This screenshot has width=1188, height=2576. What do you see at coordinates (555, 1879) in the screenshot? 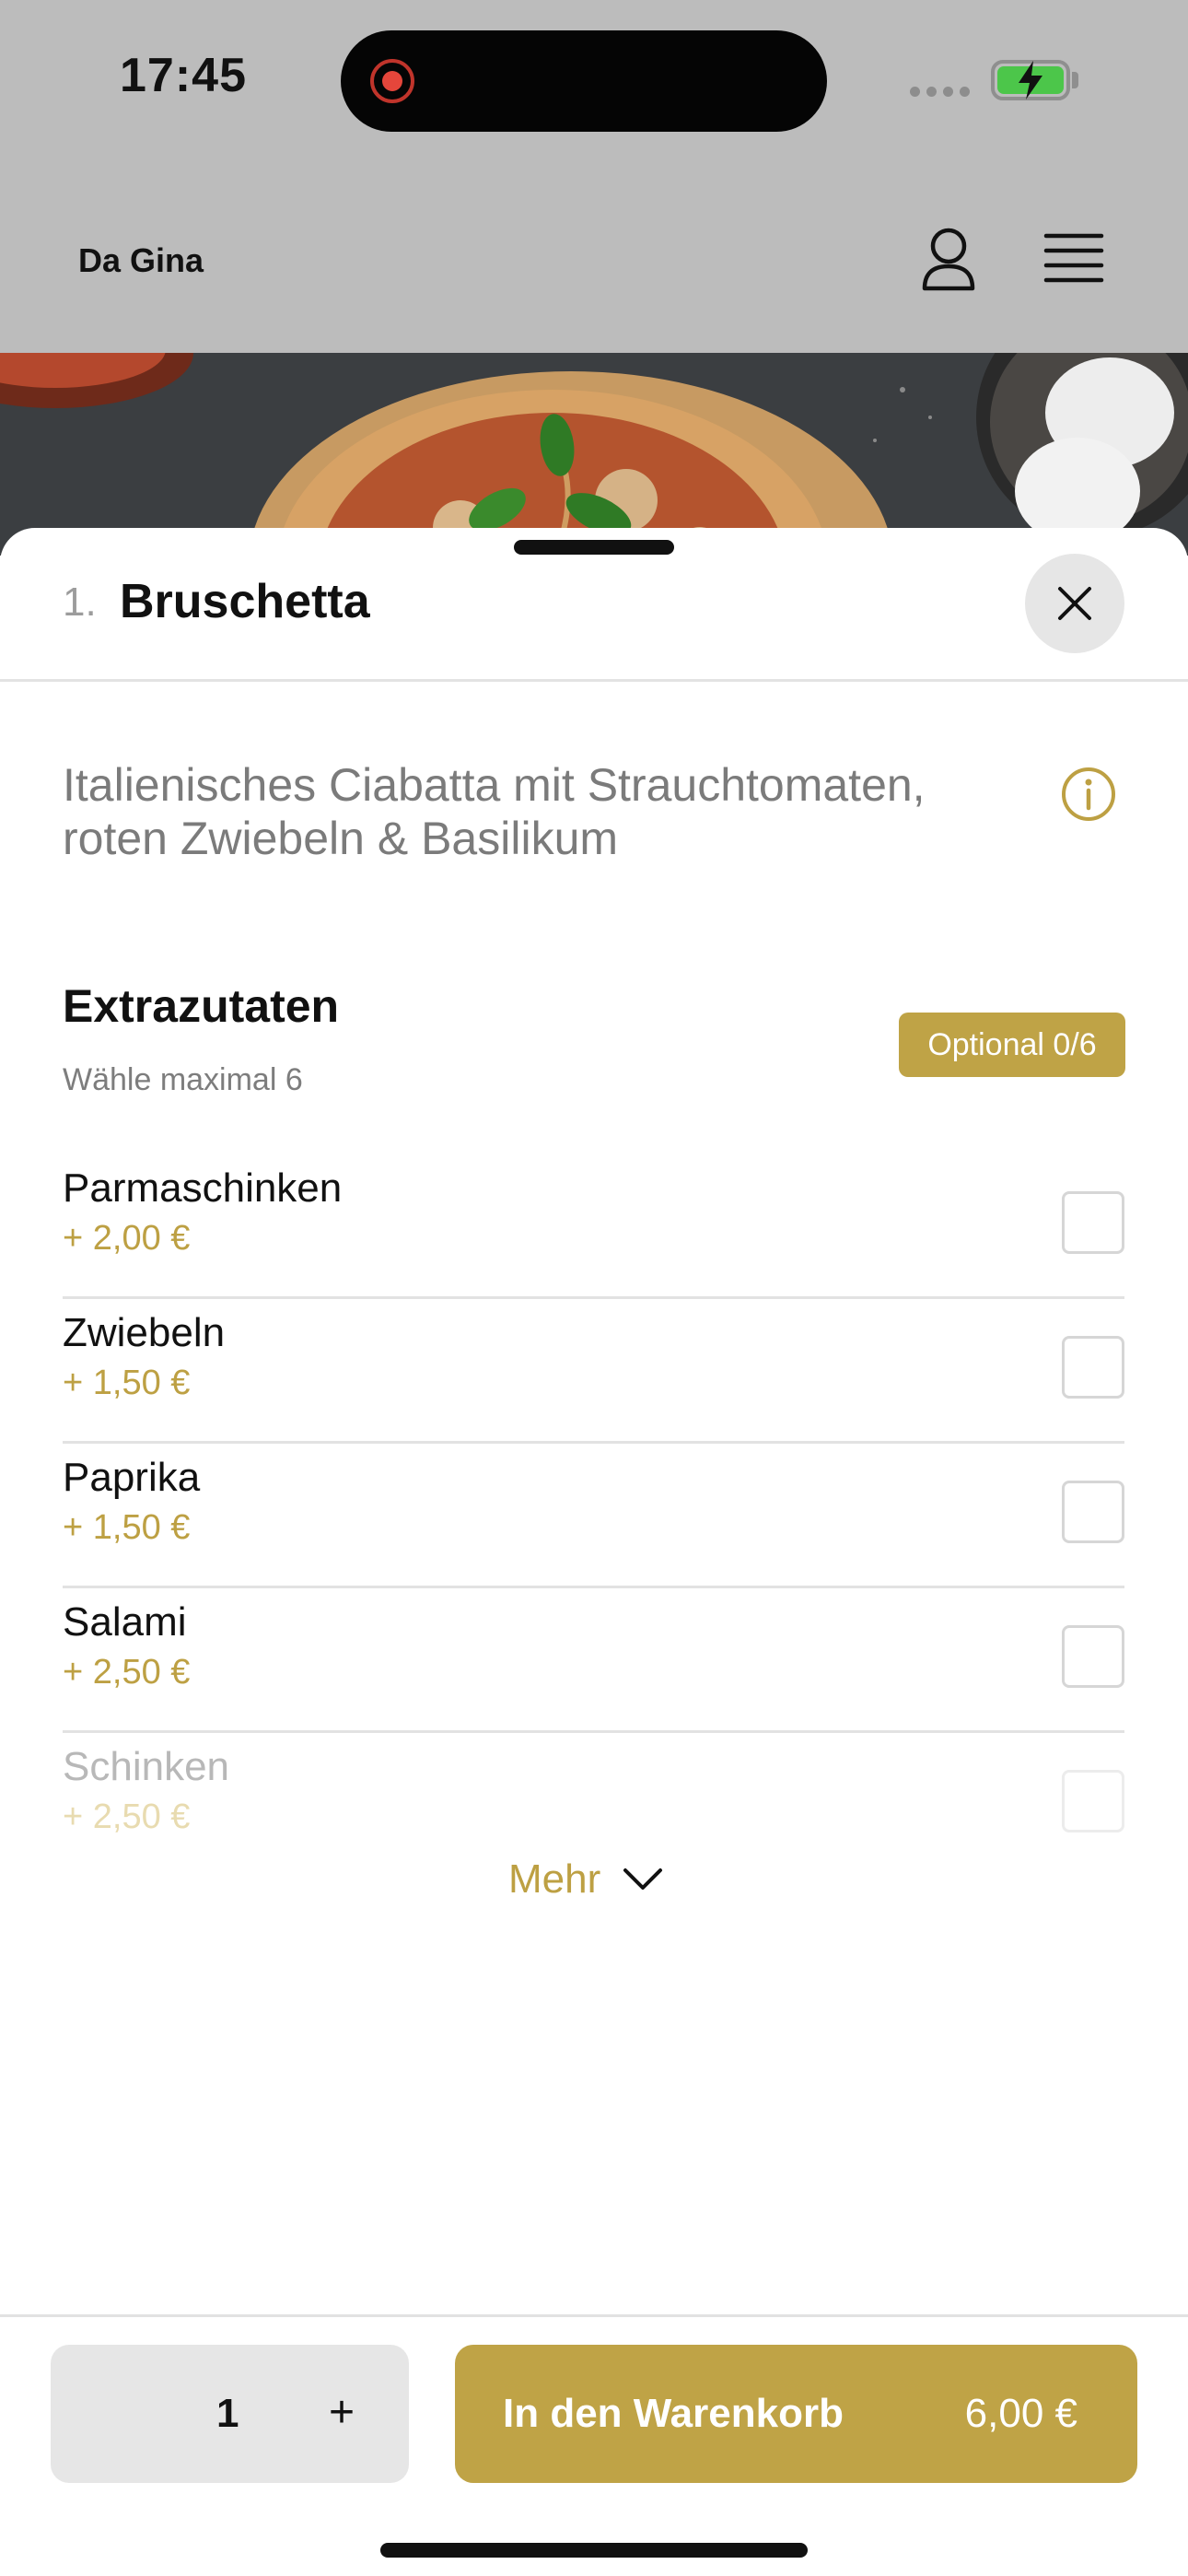
I see `show-more-label: Mehr` at bounding box center [555, 1879].